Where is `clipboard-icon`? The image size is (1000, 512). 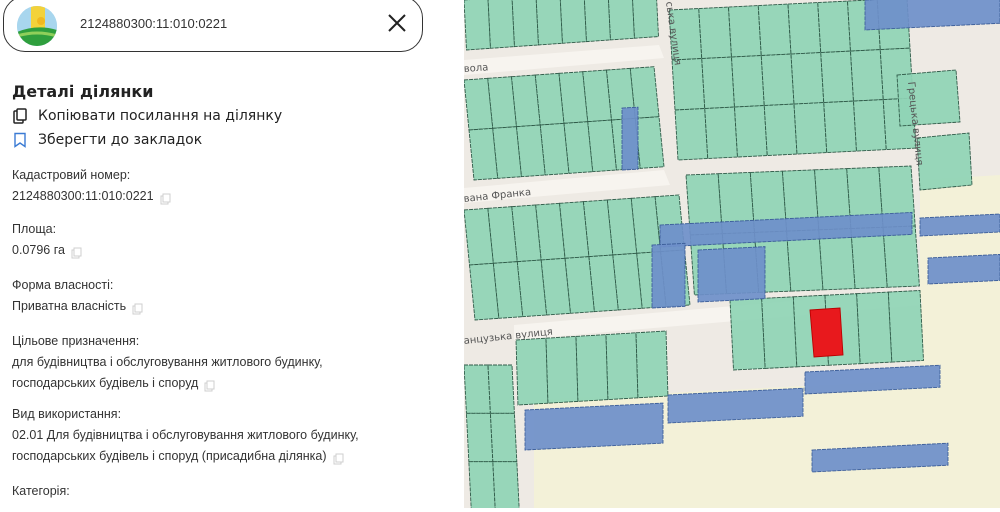 clipboard-icon is located at coordinates (20, 116).